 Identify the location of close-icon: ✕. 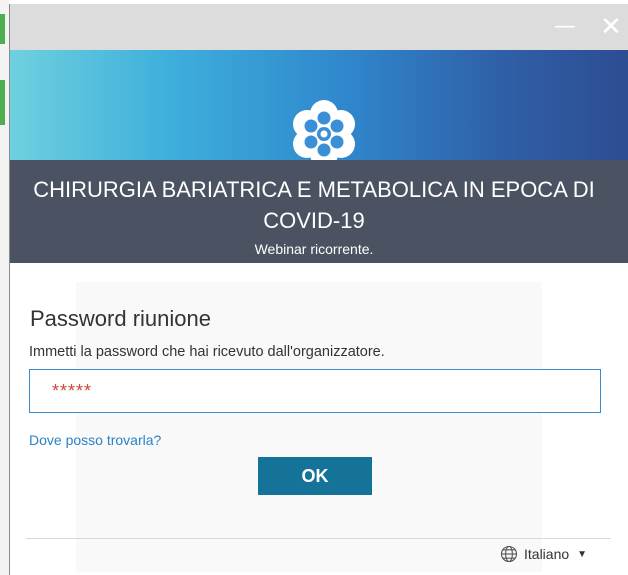
(611, 27).